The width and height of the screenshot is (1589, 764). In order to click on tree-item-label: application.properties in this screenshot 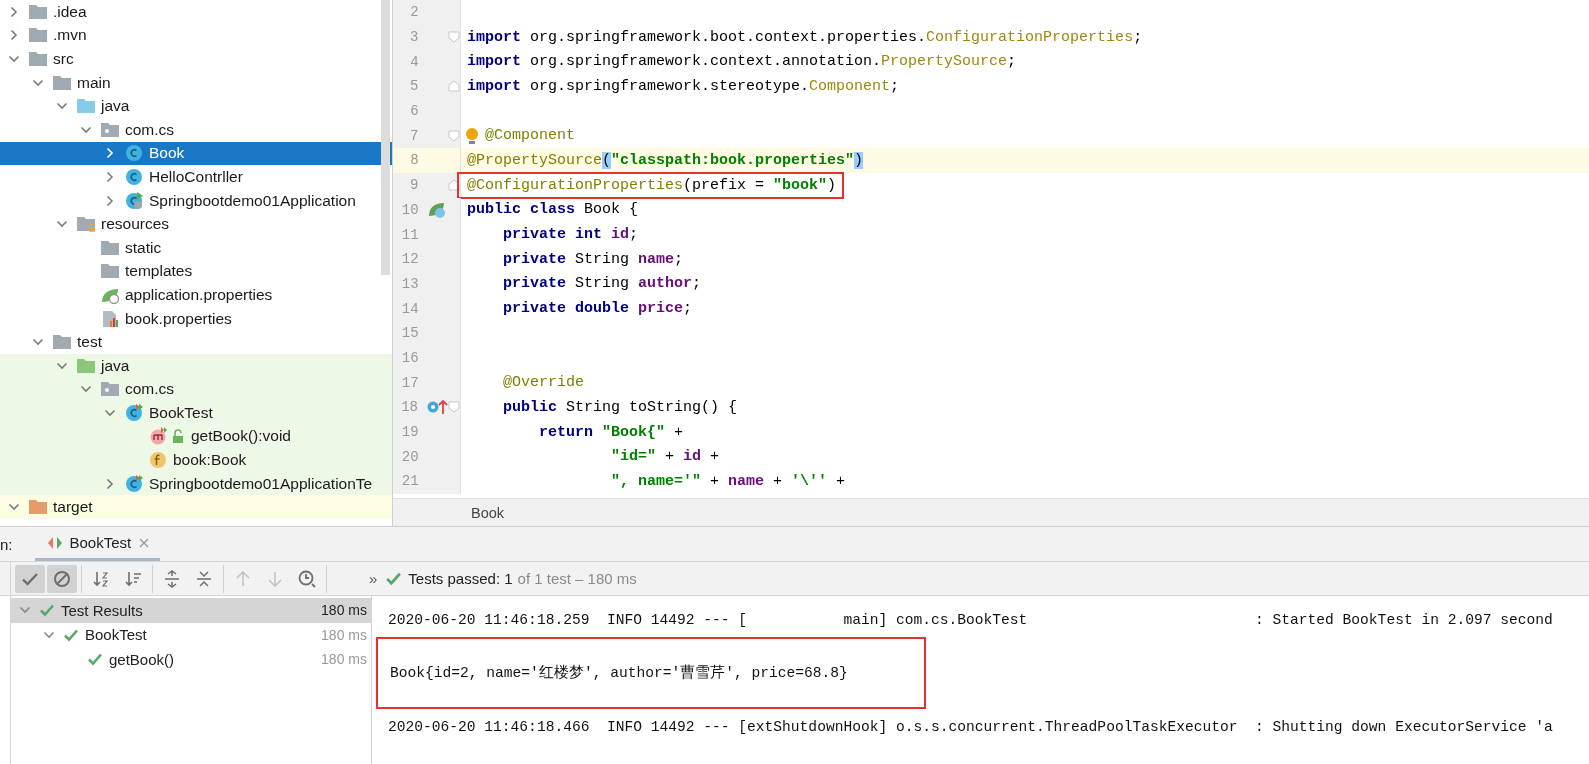, I will do `click(199, 294)`.